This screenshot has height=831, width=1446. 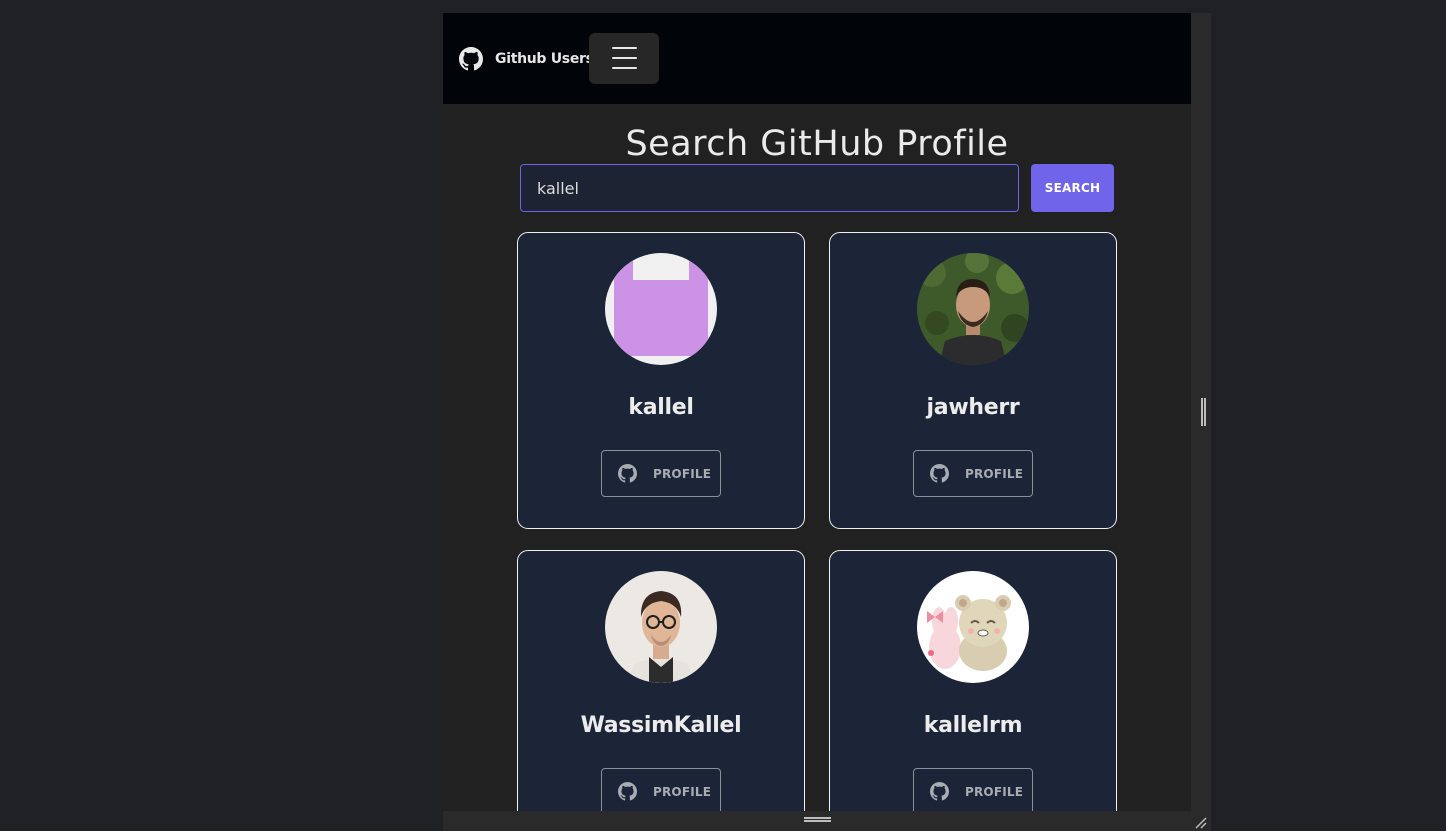 I want to click on username: jawherr, so click(x=973, y=407).